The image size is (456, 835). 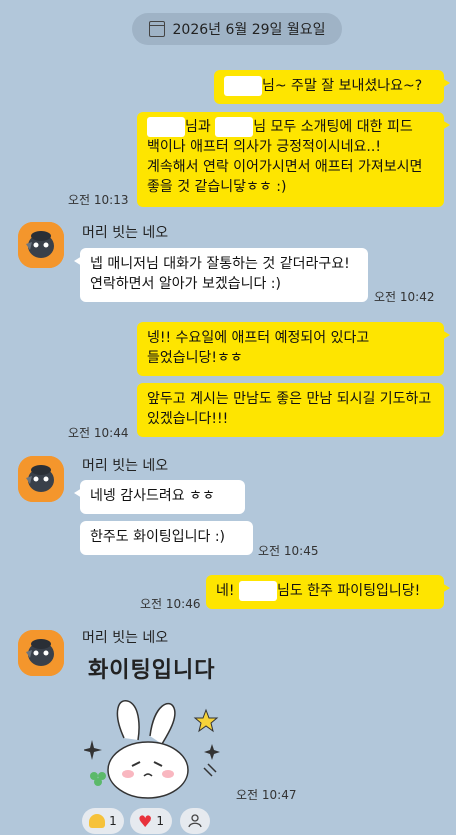 What do you see at coordinates (98, 200) in the screenshot?
I see `message-time: 오전 10:13` at bounding box center [98, 200].